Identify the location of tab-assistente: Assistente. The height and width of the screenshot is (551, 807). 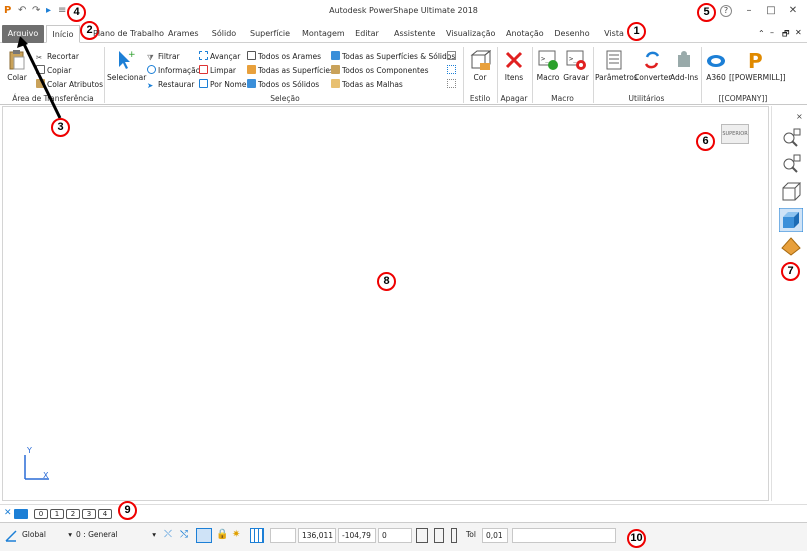
(414, 34).